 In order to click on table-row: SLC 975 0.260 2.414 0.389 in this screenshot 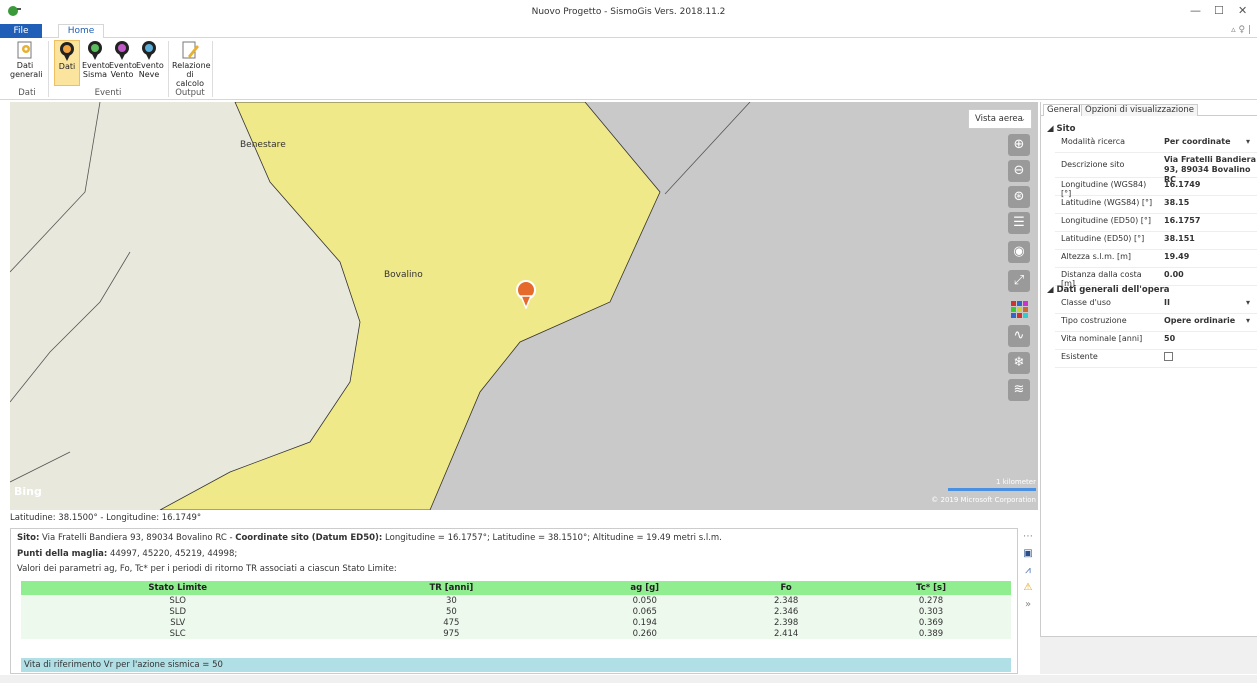, I will do `click(516, 633)`.